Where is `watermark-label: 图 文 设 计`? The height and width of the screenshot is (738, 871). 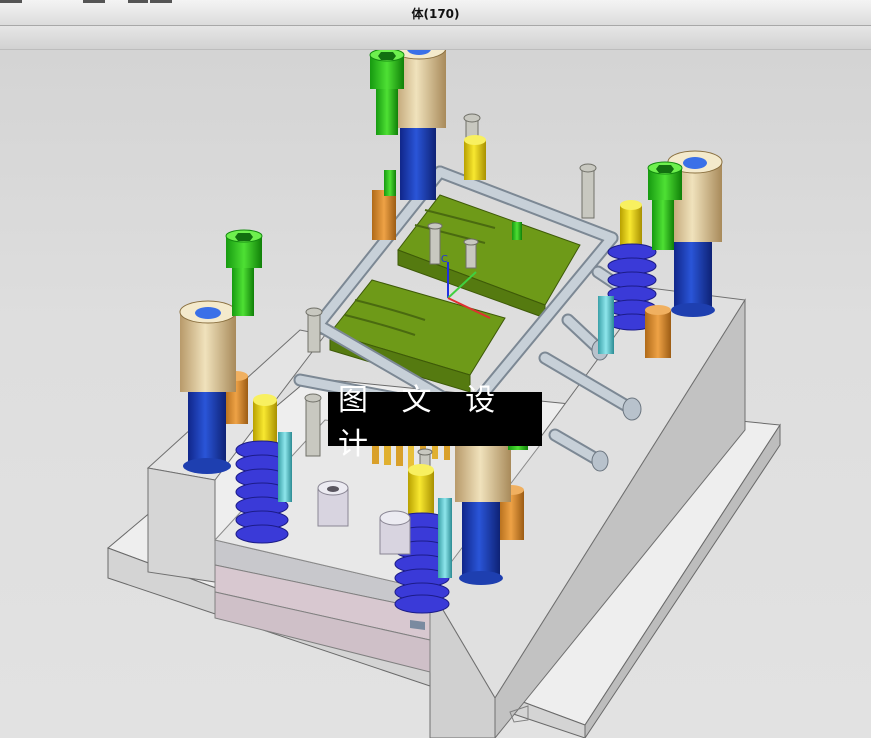 watermark-label: 图 文 设 计 is located at coordinates (435, 422).